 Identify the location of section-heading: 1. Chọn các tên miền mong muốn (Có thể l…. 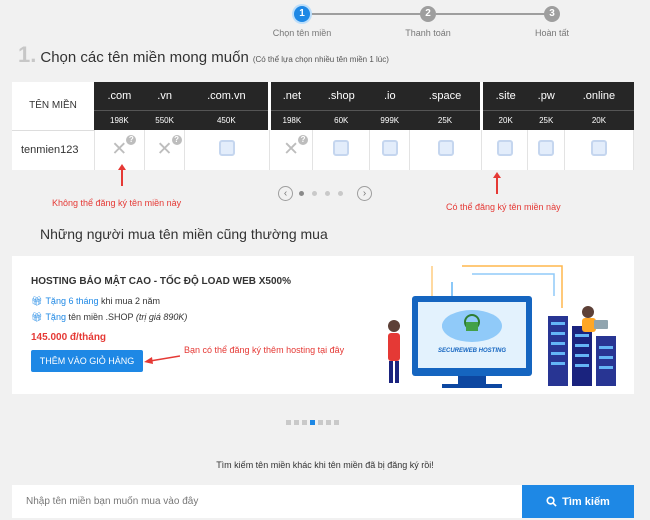
(203, 55).